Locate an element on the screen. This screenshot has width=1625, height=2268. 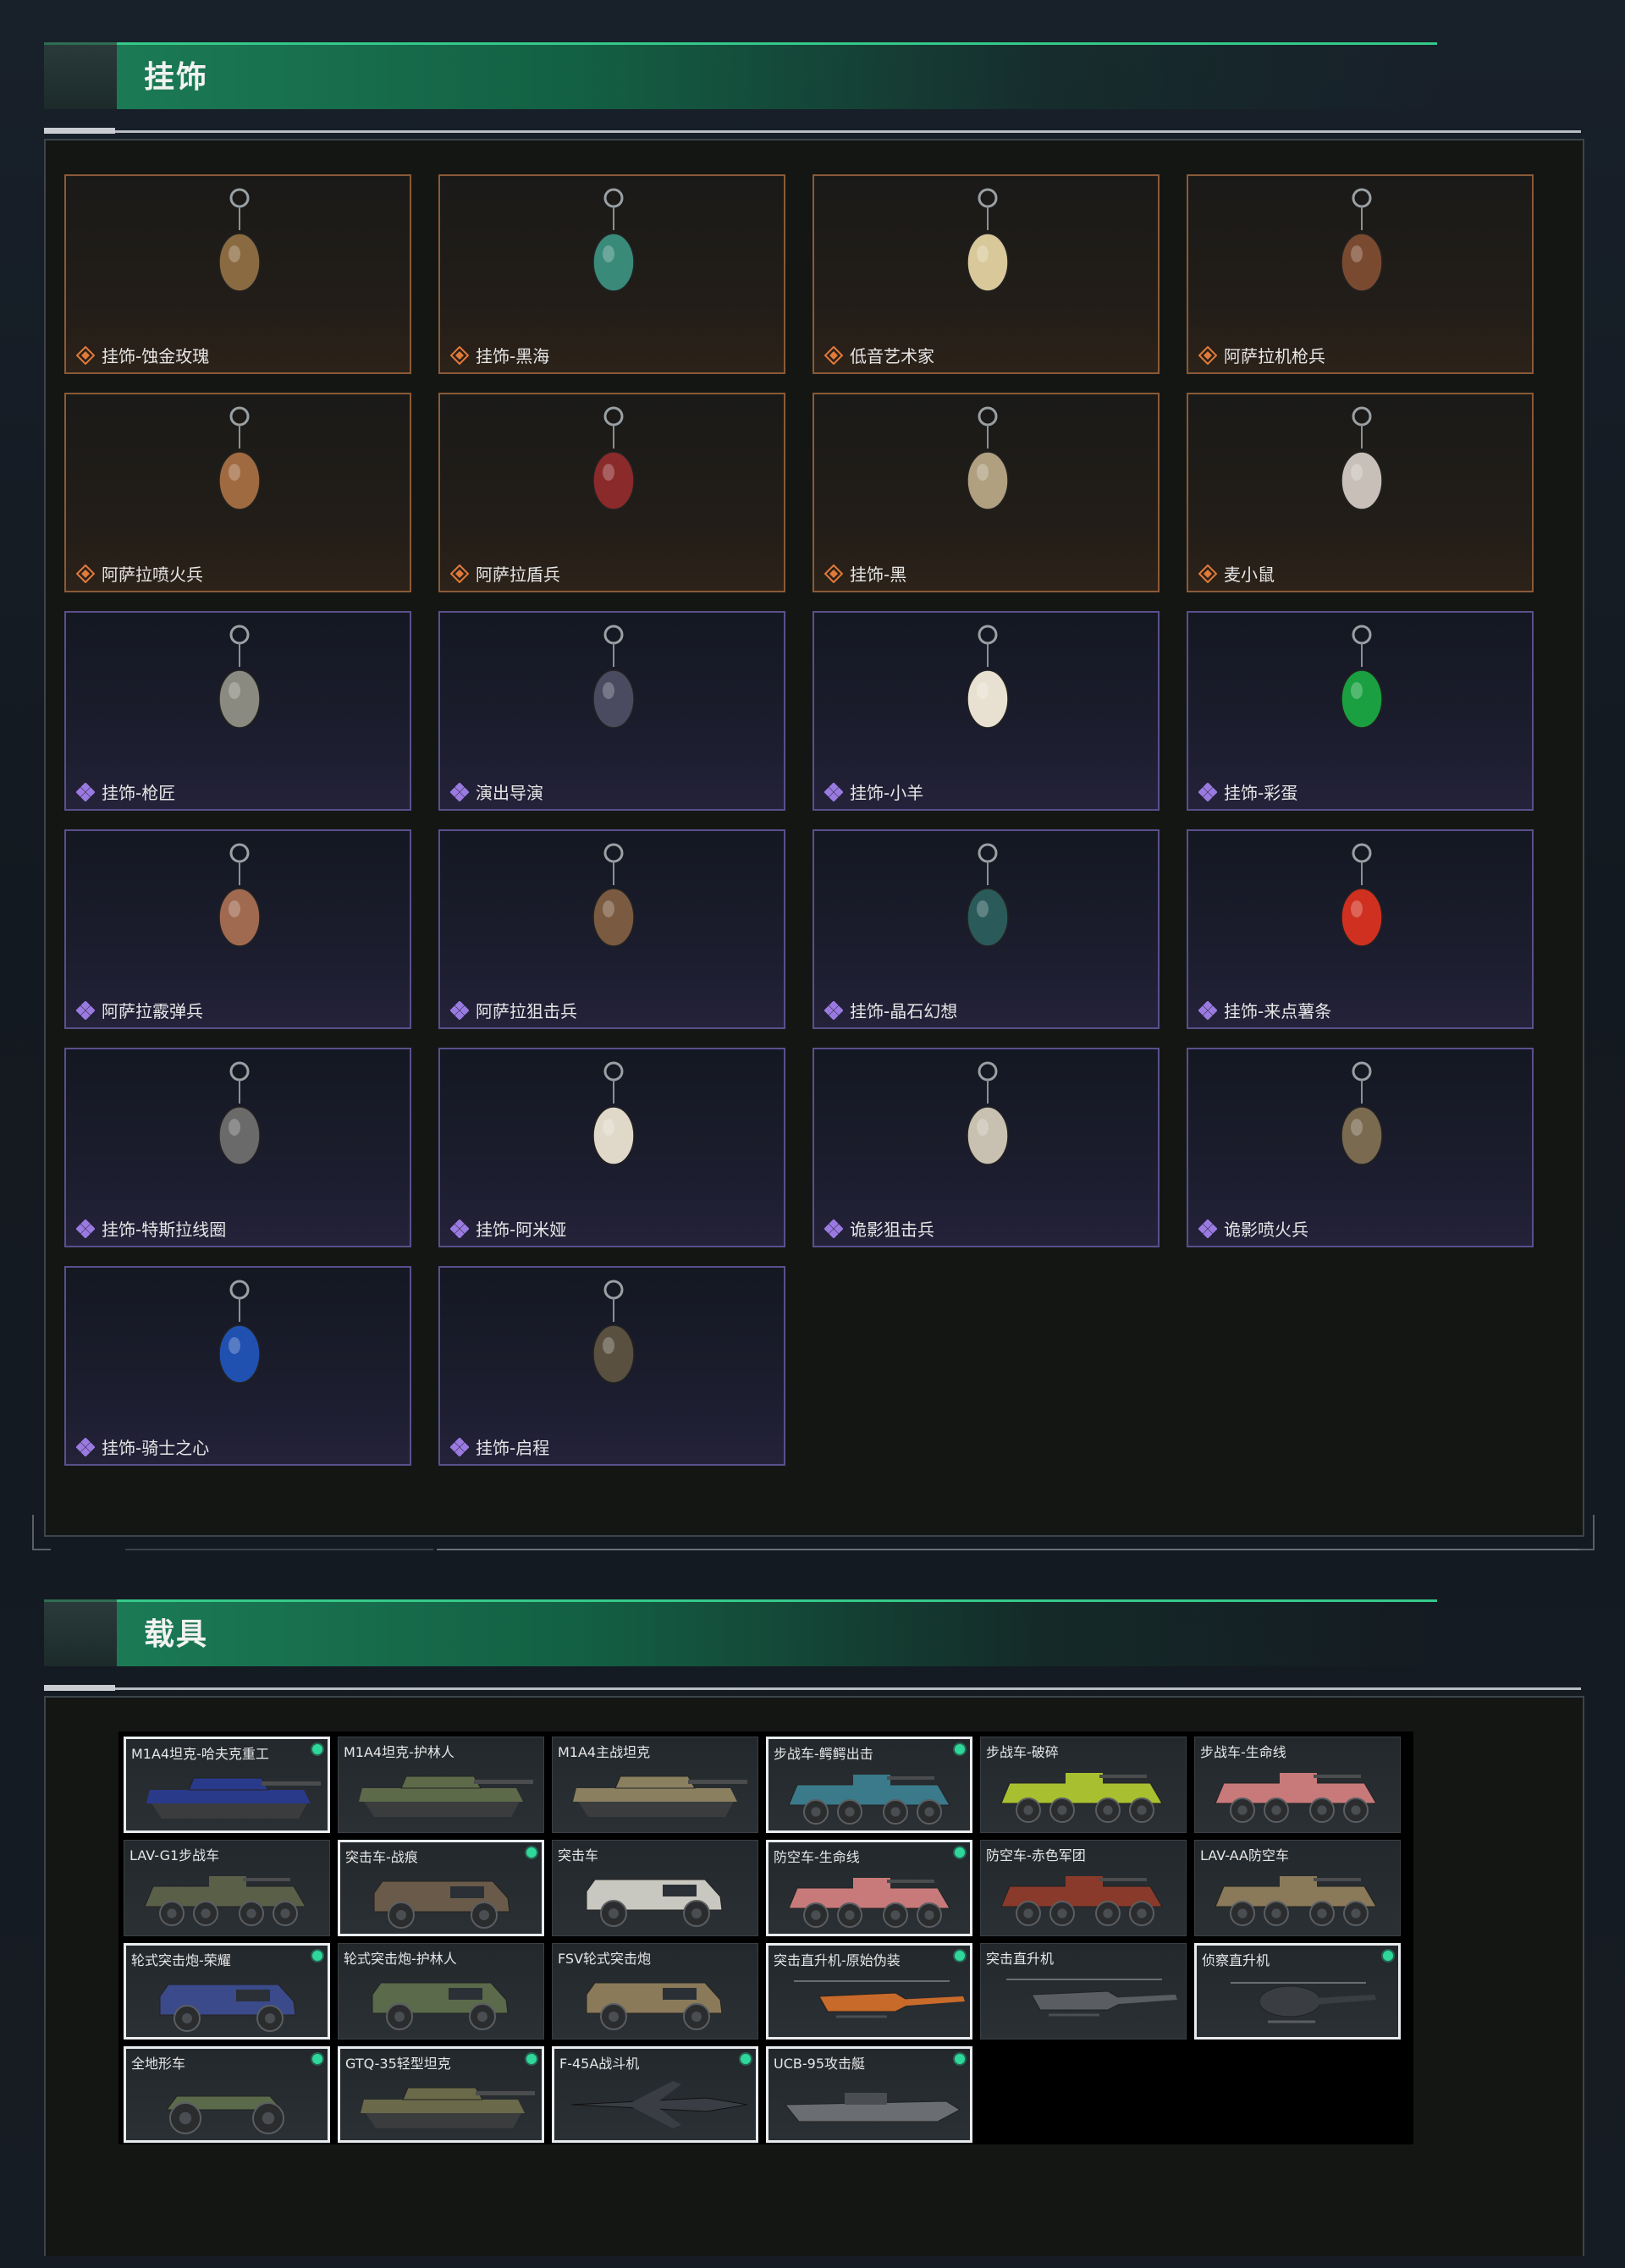
sniper-charm-icon is located at coordinates (613, 909).